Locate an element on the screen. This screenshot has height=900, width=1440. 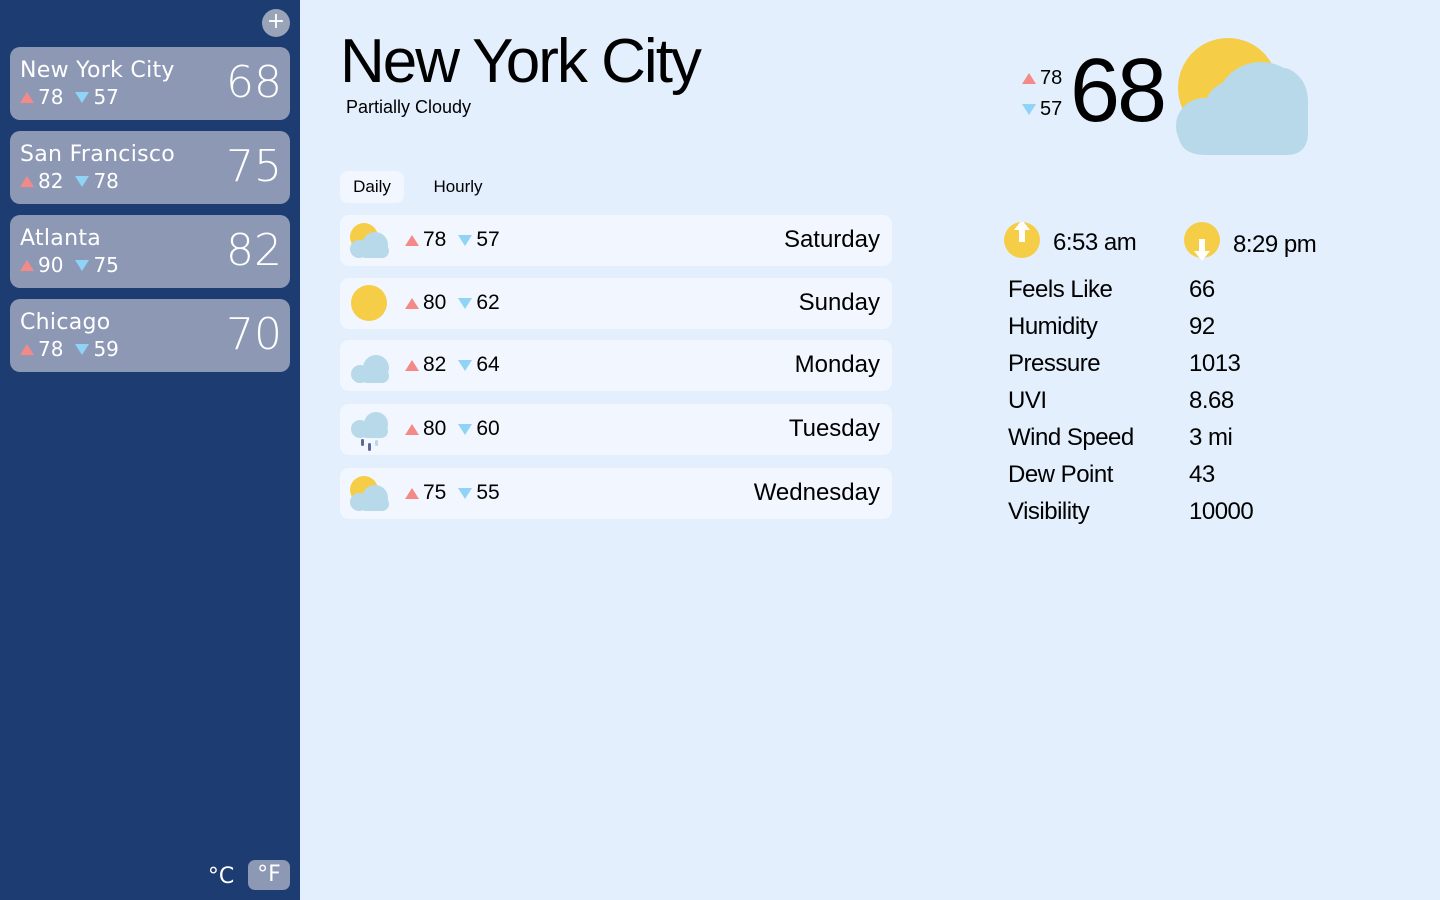
day-name: Monday is located at coordinates (837, 364).